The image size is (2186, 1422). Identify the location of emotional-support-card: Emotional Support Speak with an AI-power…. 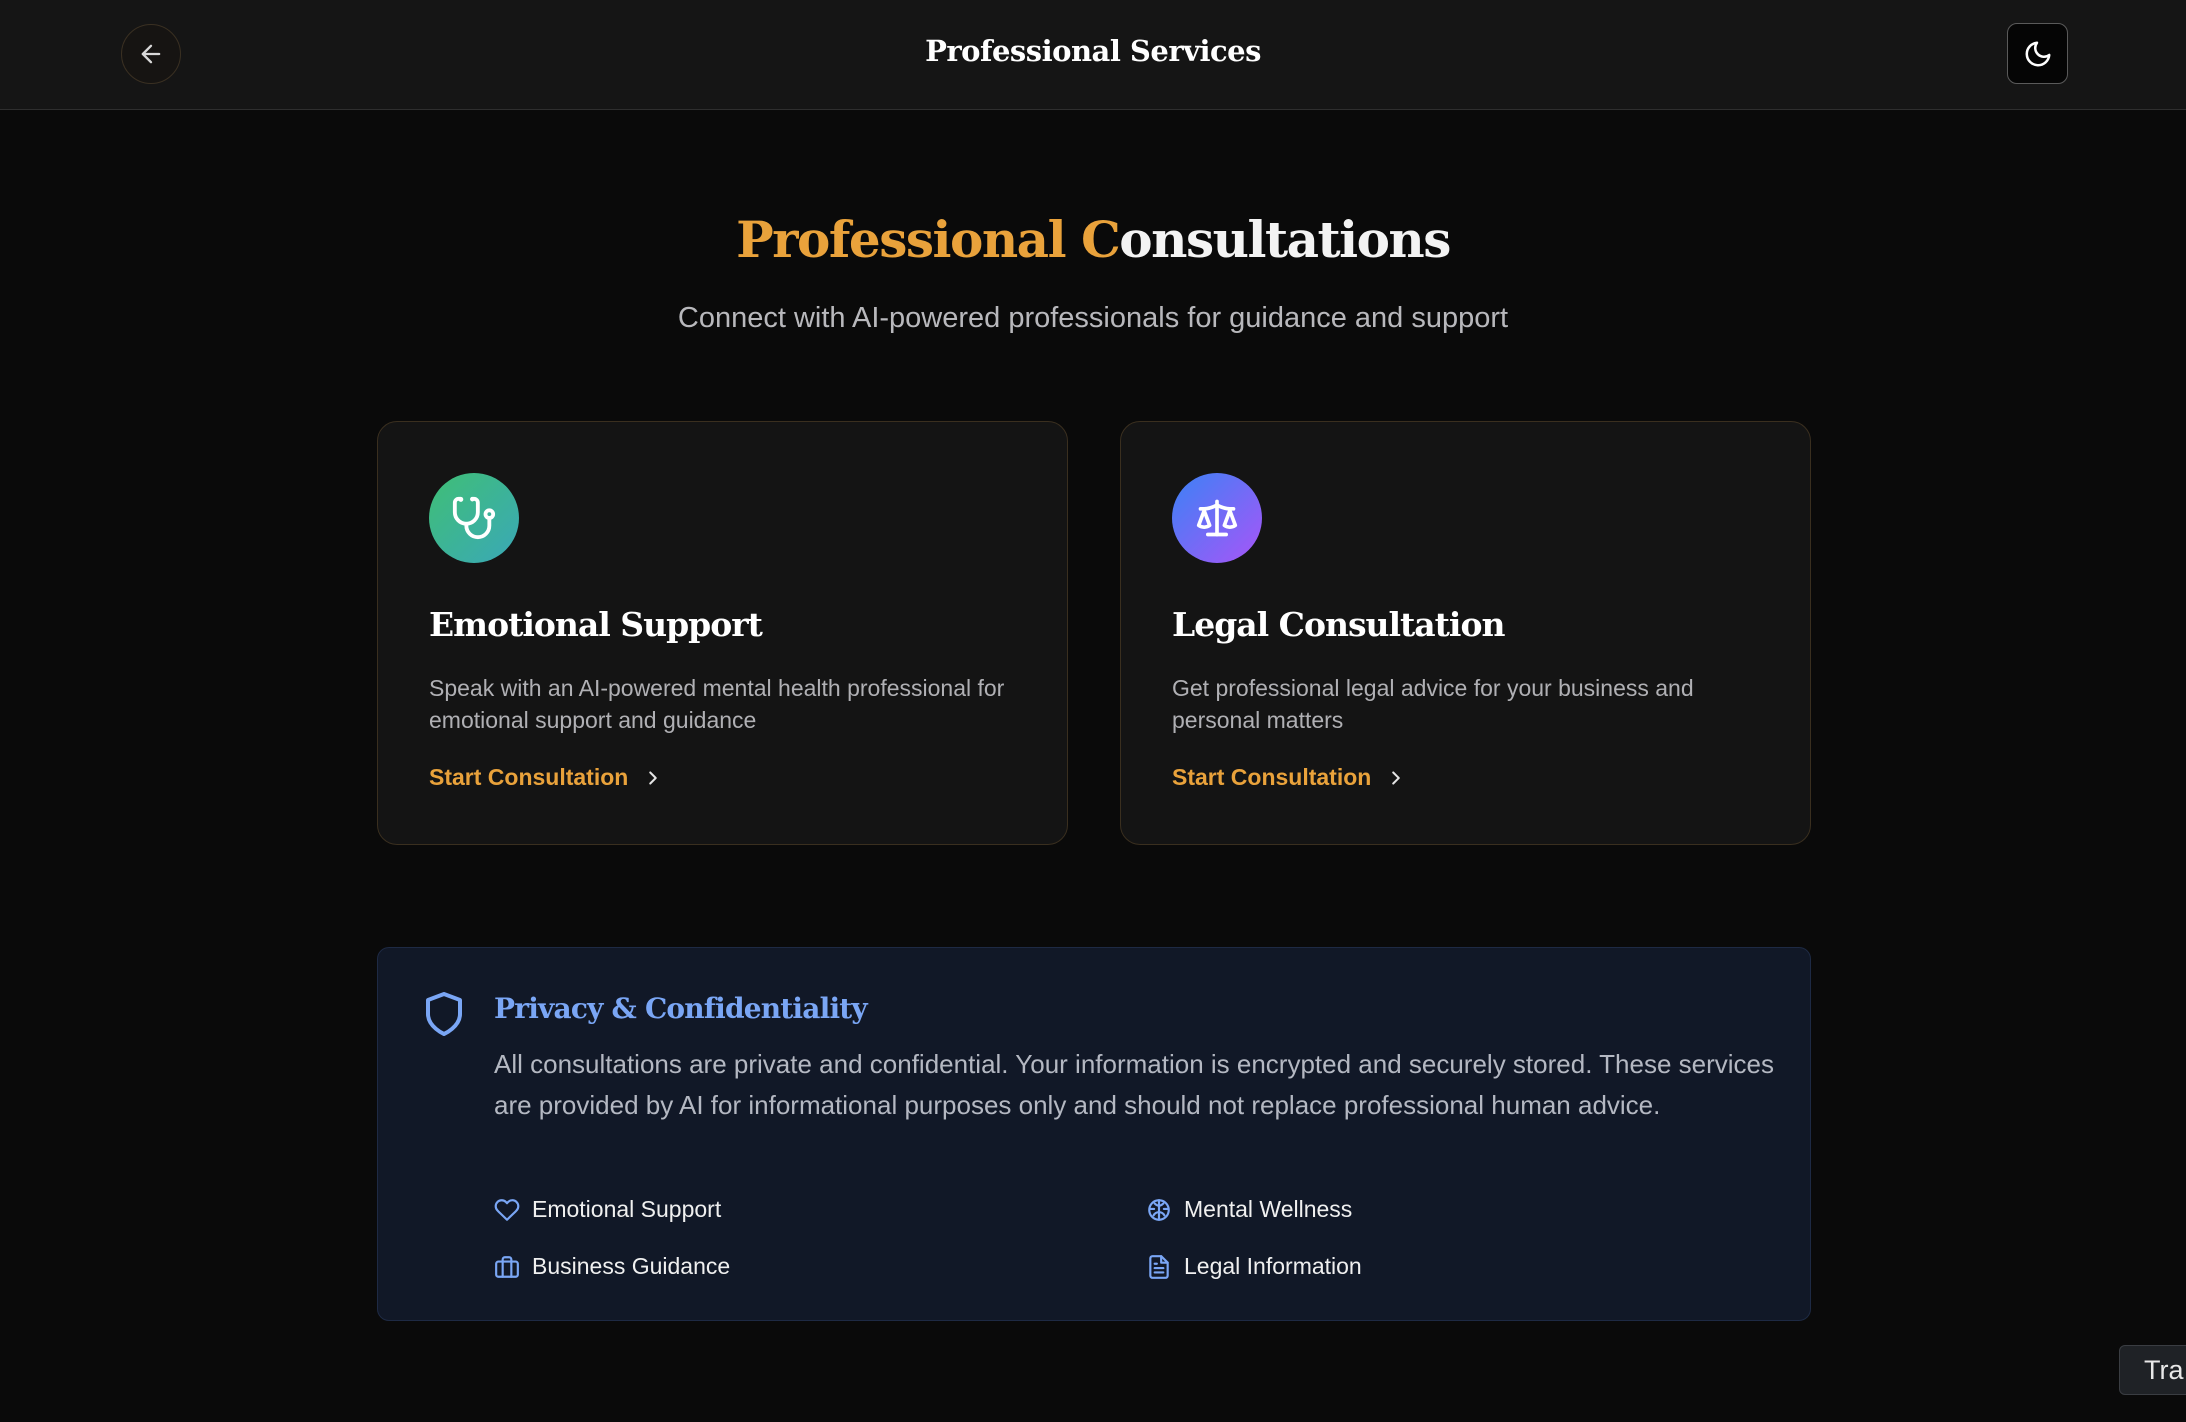
(722, 633).